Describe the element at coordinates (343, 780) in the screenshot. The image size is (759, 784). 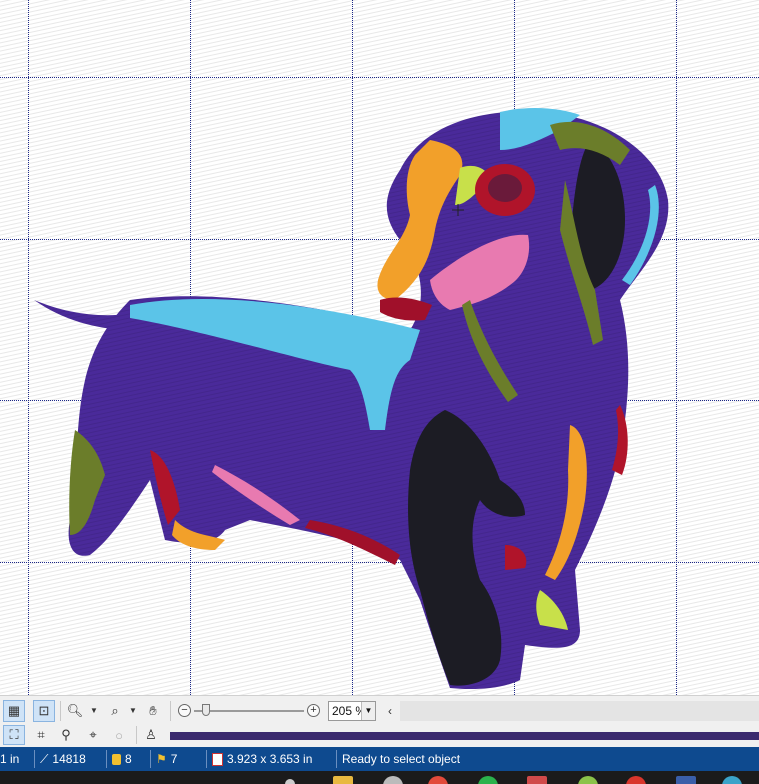
I see `folder-icon` at that location.